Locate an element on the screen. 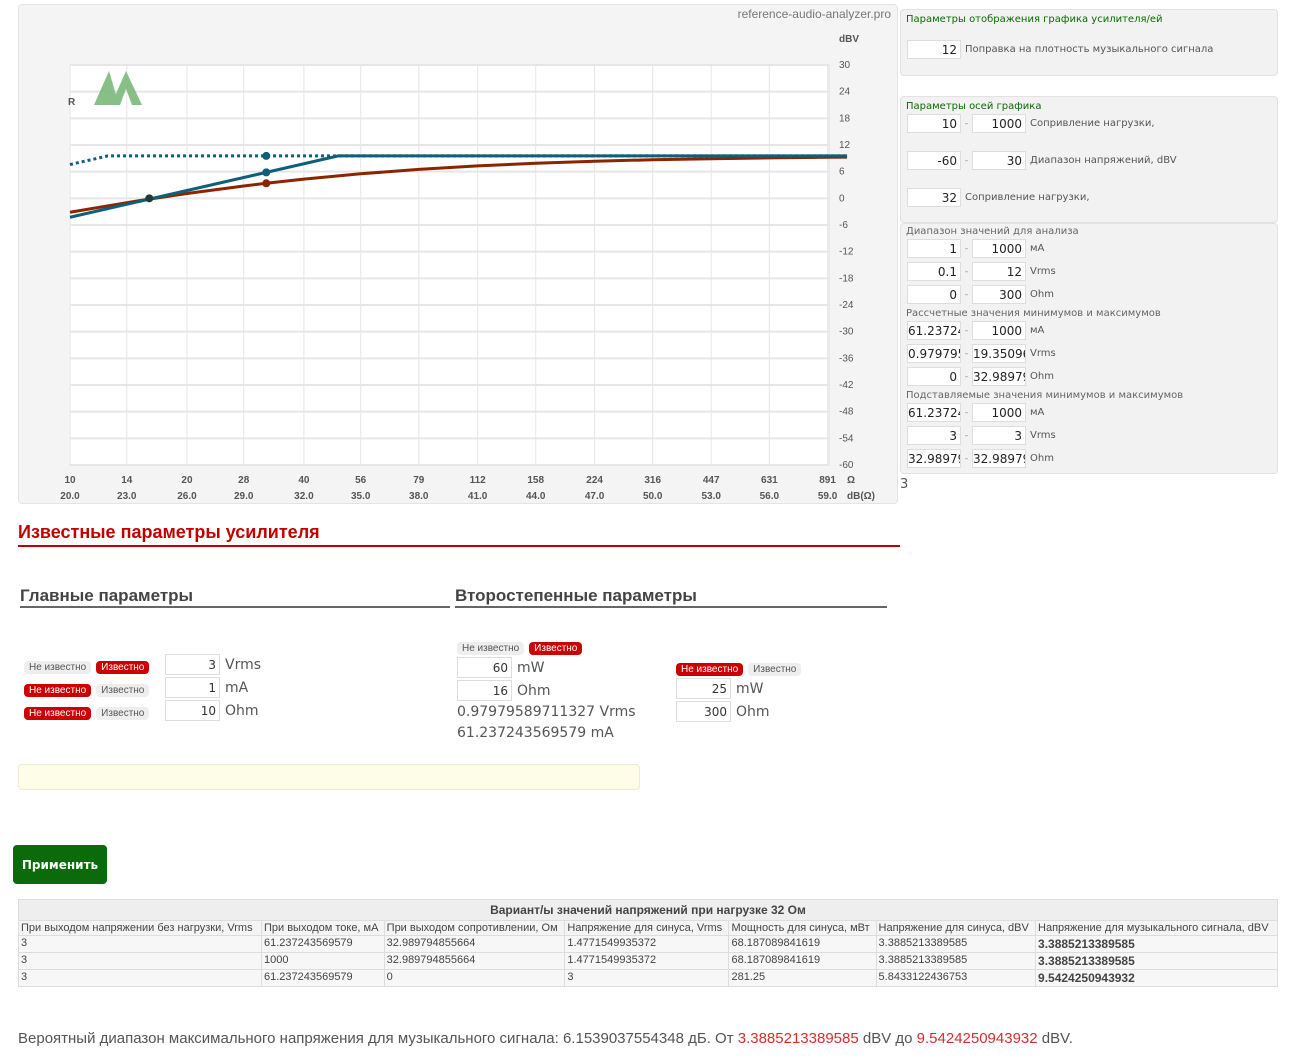 This screenshot has height=1060, width=1292. column-header: Напряжение для синуса, Vrms is located at coordinates (647, 928).